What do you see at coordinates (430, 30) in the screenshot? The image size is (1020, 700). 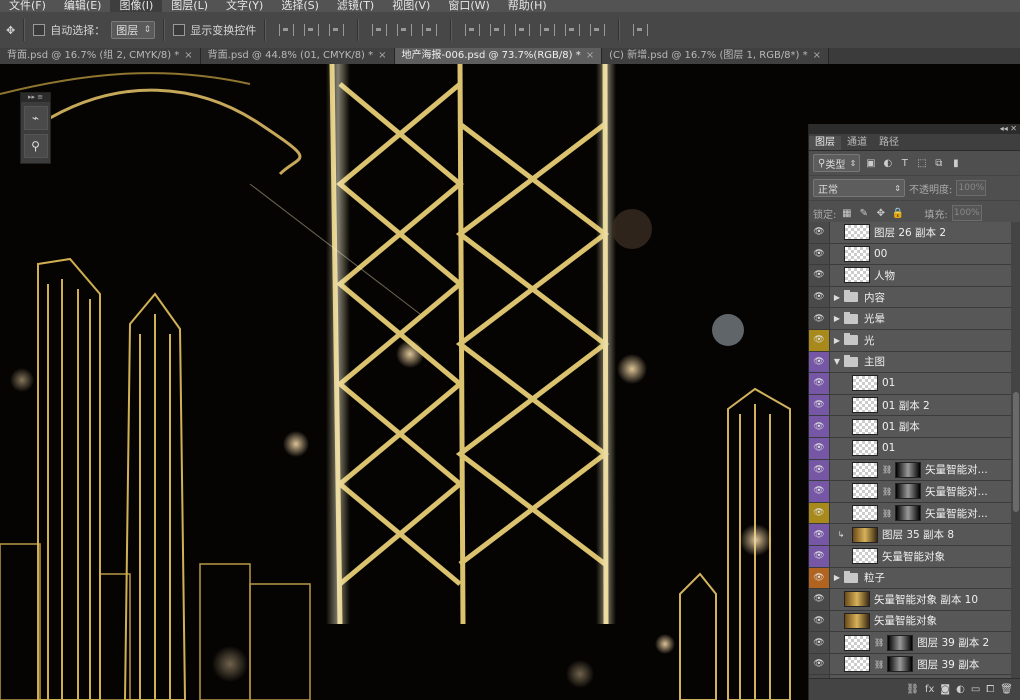 I see `align-right-icon` at bounding box center [430, 30].